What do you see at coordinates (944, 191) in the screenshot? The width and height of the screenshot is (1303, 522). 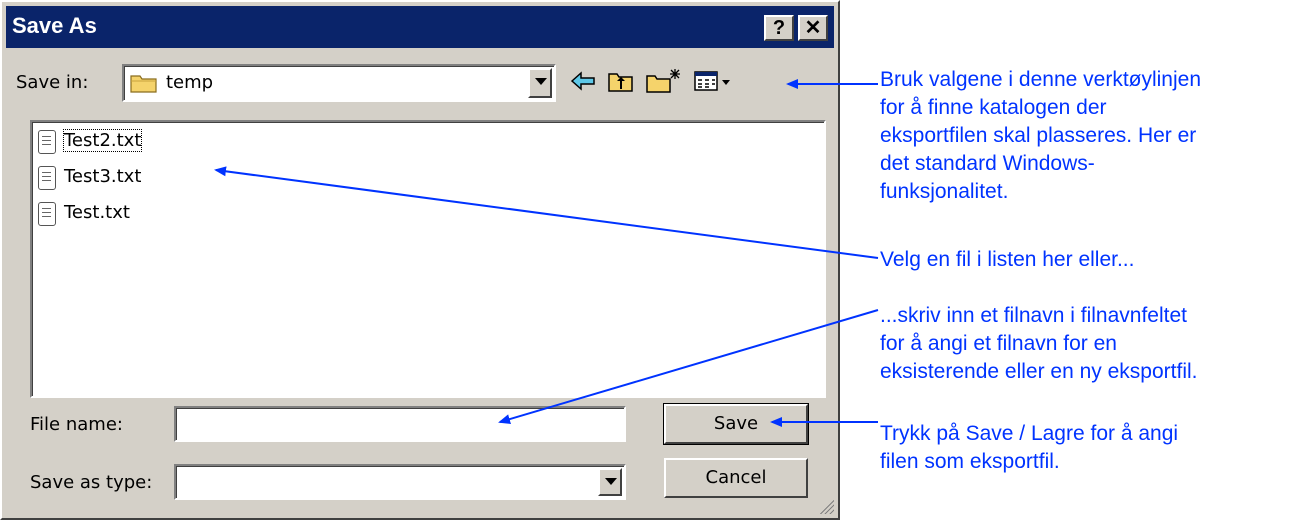 I see `annotation-line: funksjonalitet.` at bounding box center [944, 191].